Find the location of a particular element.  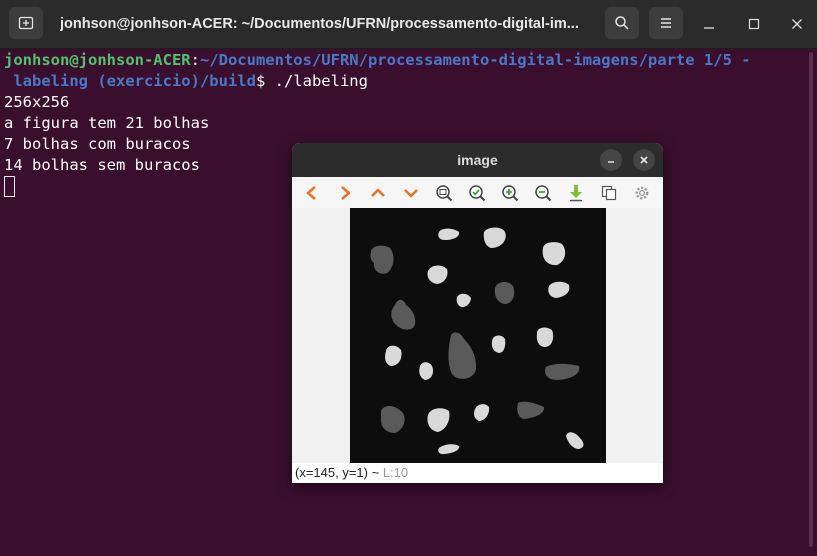

properties-button is located at coordinates (642, 193).